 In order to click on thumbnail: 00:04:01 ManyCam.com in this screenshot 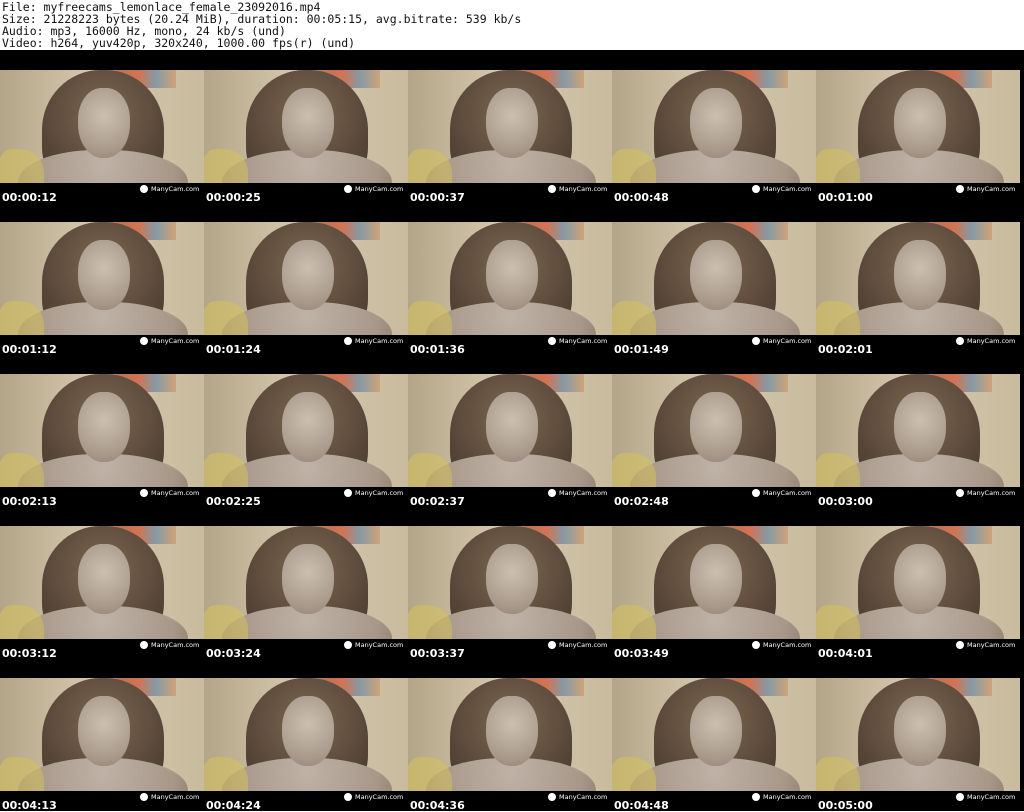, I will do `click(918, 583)`.